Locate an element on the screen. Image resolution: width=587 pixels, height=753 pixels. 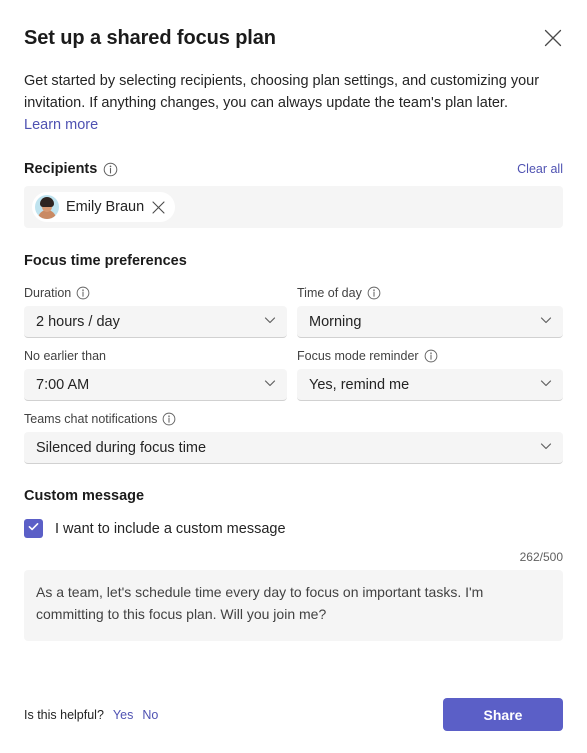
teams-chat-notifications-label-row: Teams chat notifications is located at coordinates (293, 419).